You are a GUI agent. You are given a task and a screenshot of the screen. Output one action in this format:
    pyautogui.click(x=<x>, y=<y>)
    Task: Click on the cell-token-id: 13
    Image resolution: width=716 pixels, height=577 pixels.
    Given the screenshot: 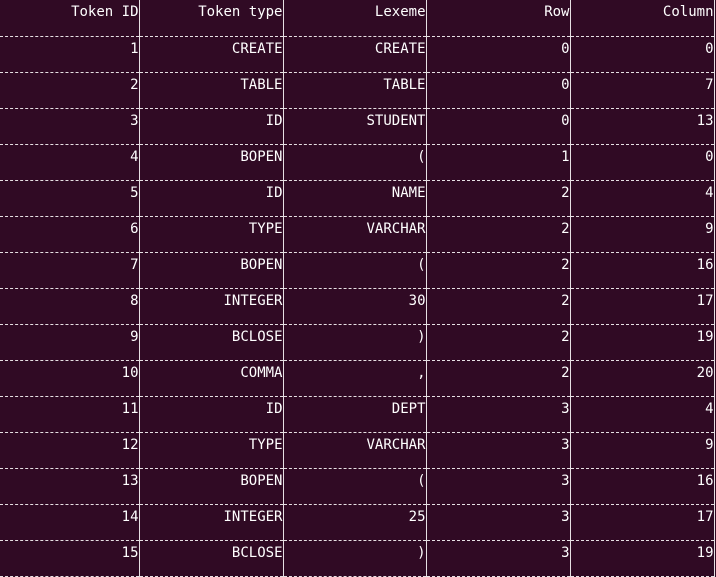 What is the action you would take?
    pyautogui.click(x=70, y=486)
    